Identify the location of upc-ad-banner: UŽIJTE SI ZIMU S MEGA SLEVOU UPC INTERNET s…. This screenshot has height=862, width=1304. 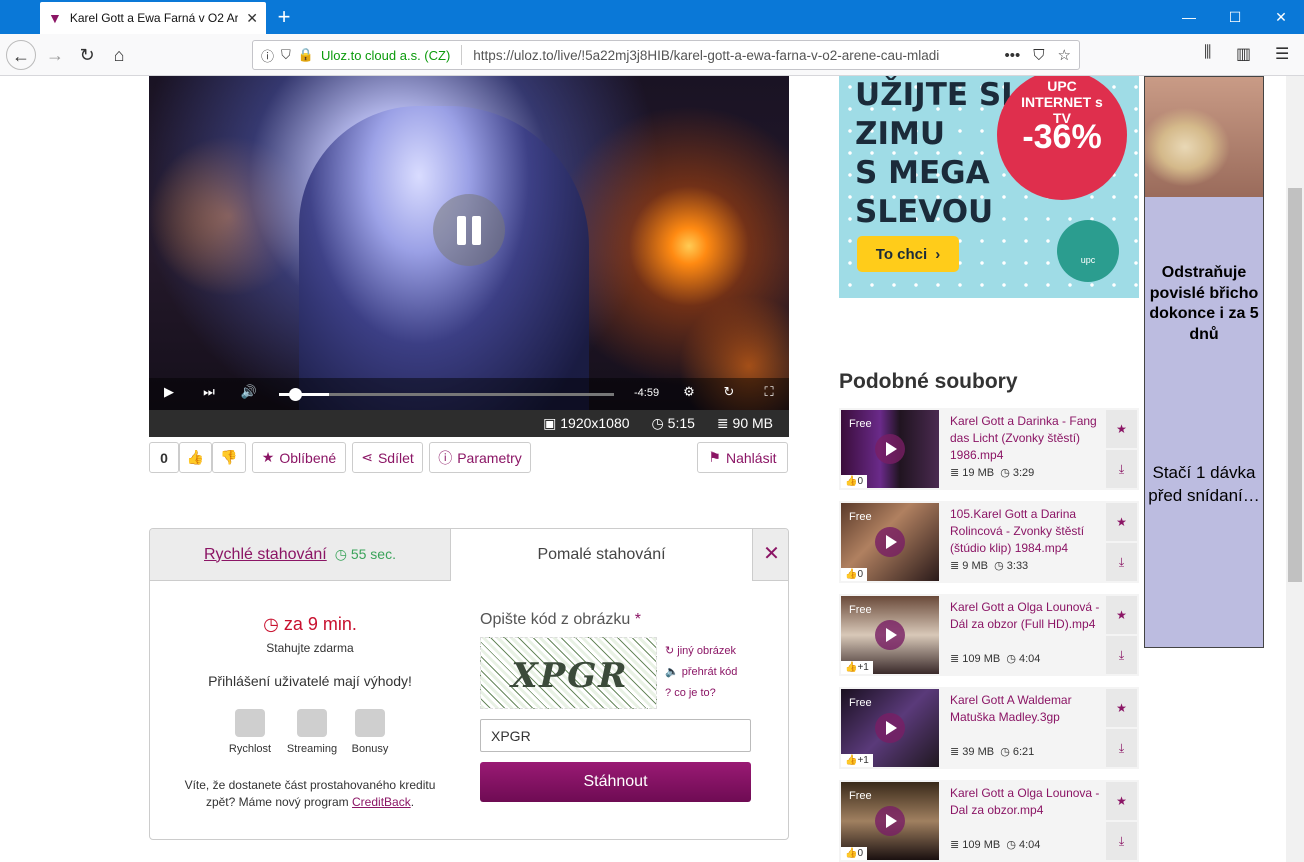
(989, 187).